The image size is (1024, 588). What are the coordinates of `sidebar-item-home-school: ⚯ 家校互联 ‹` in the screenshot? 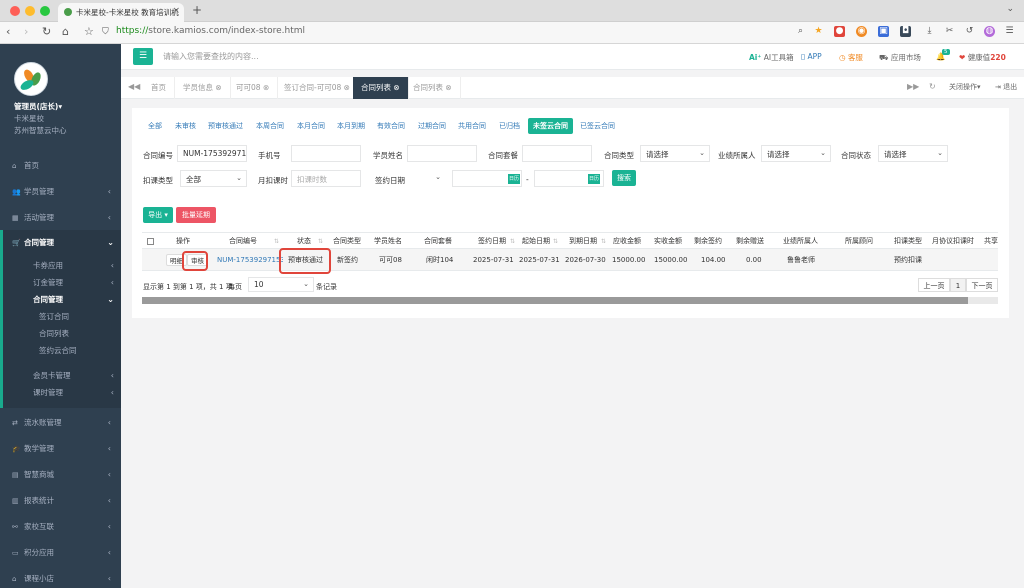 It's located at (60, 527).